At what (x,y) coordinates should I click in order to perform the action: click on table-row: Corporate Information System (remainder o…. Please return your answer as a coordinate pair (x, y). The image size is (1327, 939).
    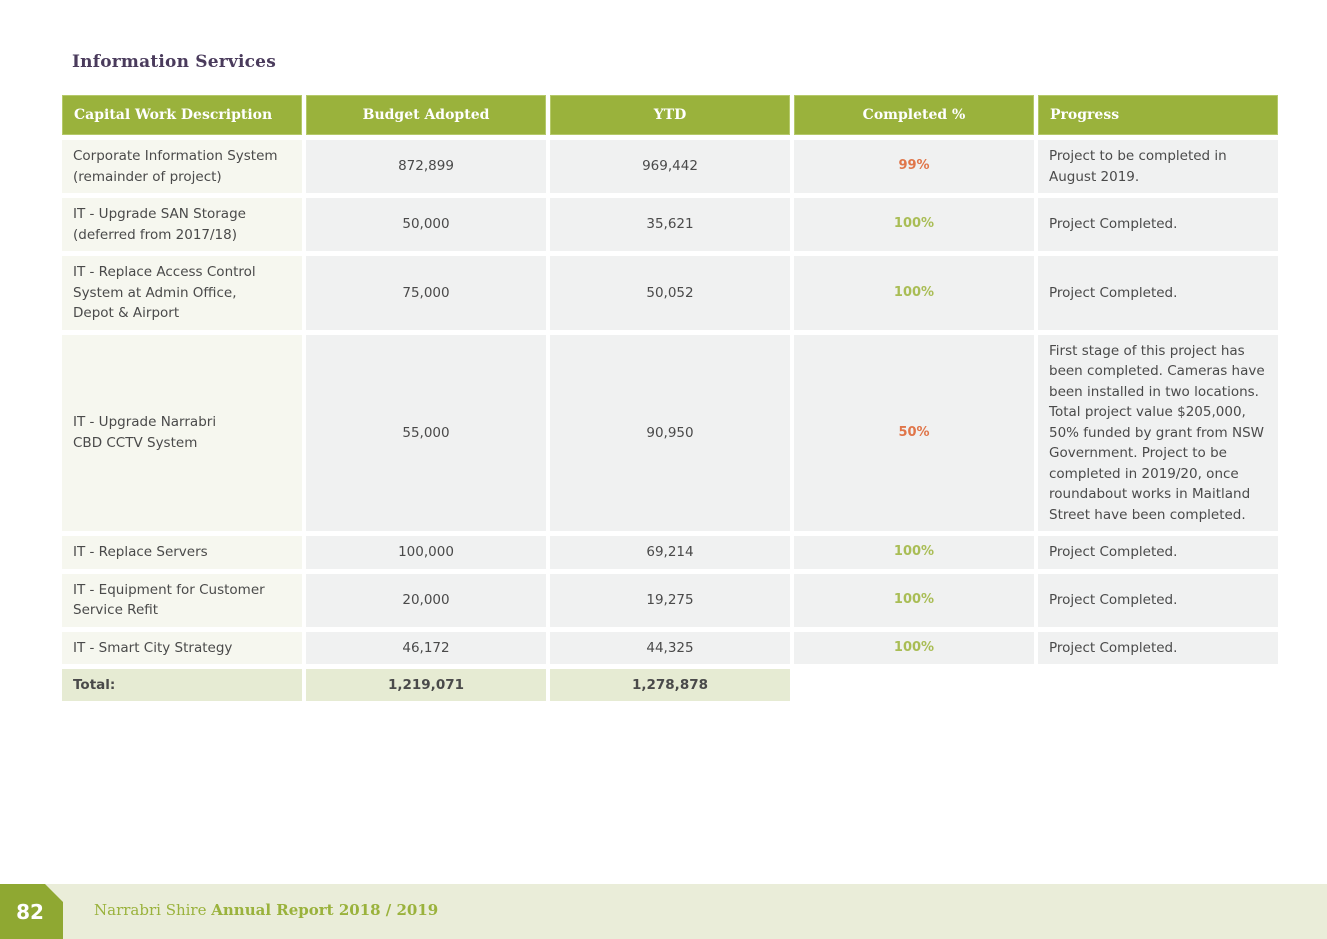
    Looking at the image, I should click on (670, 166).